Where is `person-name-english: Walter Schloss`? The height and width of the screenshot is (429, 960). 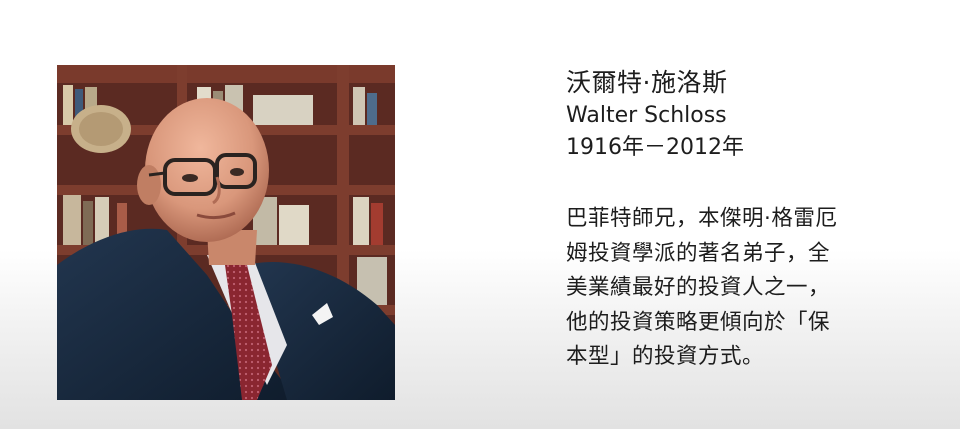 person-name-english: Walter Schloss is located at coordinates (646, 115).